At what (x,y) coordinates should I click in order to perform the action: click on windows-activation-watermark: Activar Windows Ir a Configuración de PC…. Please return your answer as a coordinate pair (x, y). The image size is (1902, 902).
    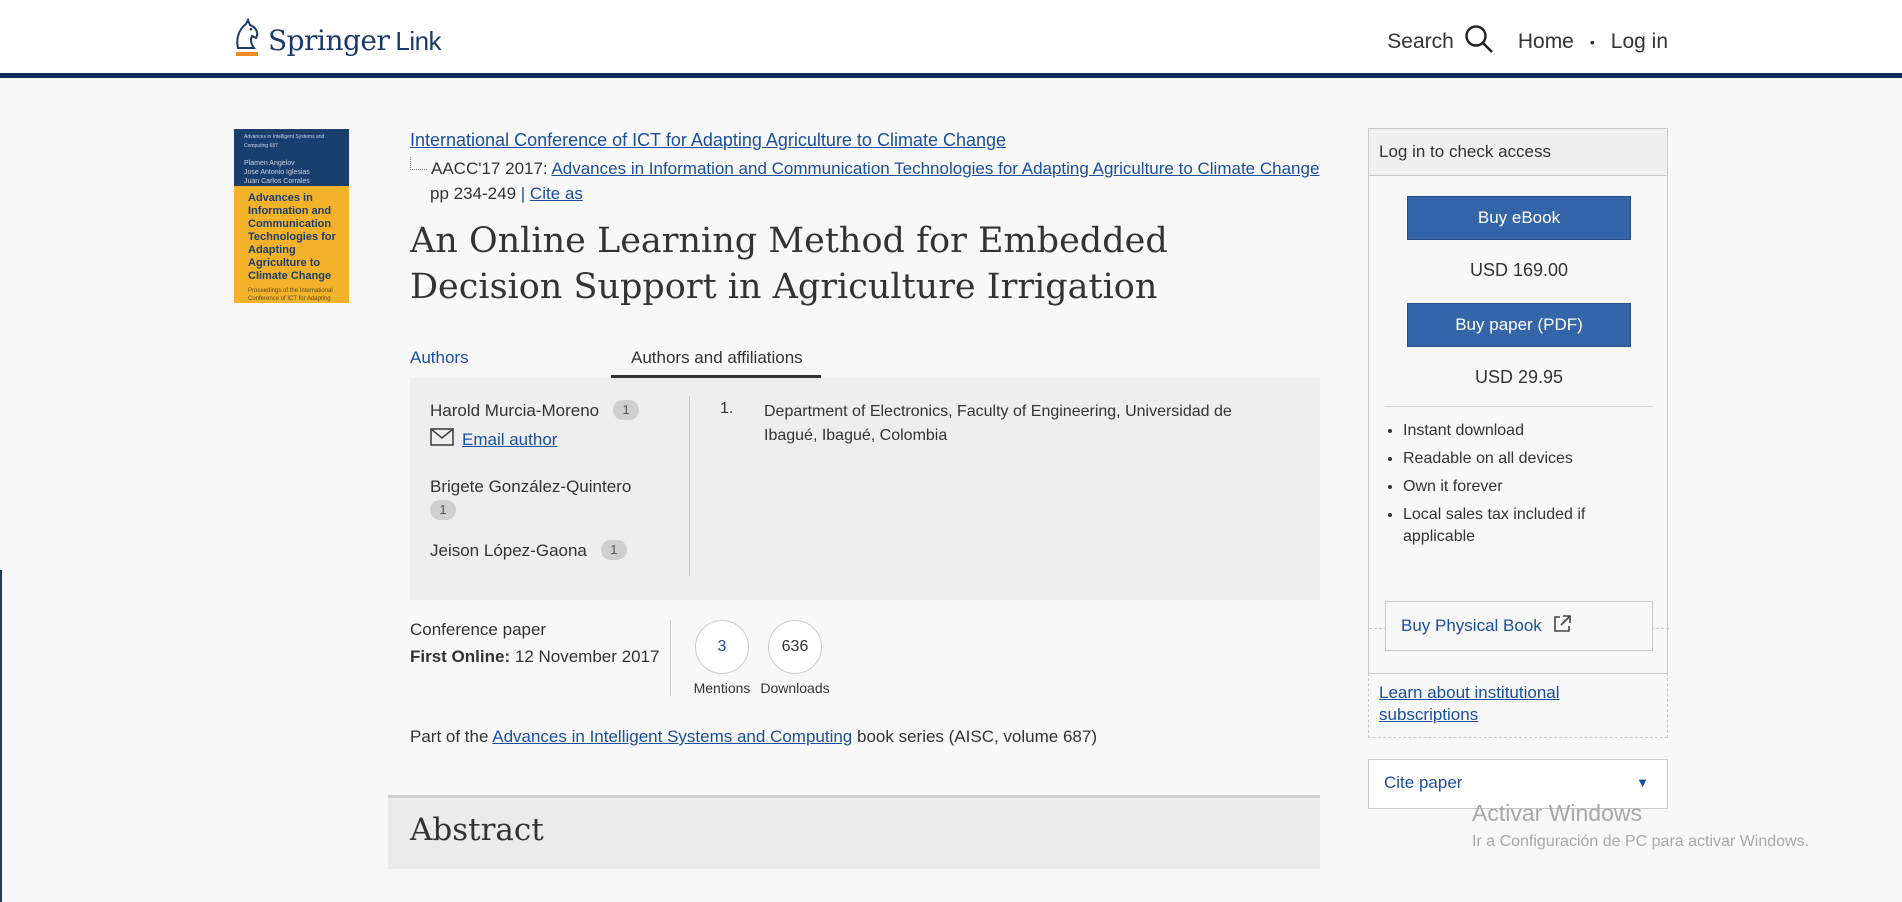
    Looking at the image, I should click on (1640, 825).